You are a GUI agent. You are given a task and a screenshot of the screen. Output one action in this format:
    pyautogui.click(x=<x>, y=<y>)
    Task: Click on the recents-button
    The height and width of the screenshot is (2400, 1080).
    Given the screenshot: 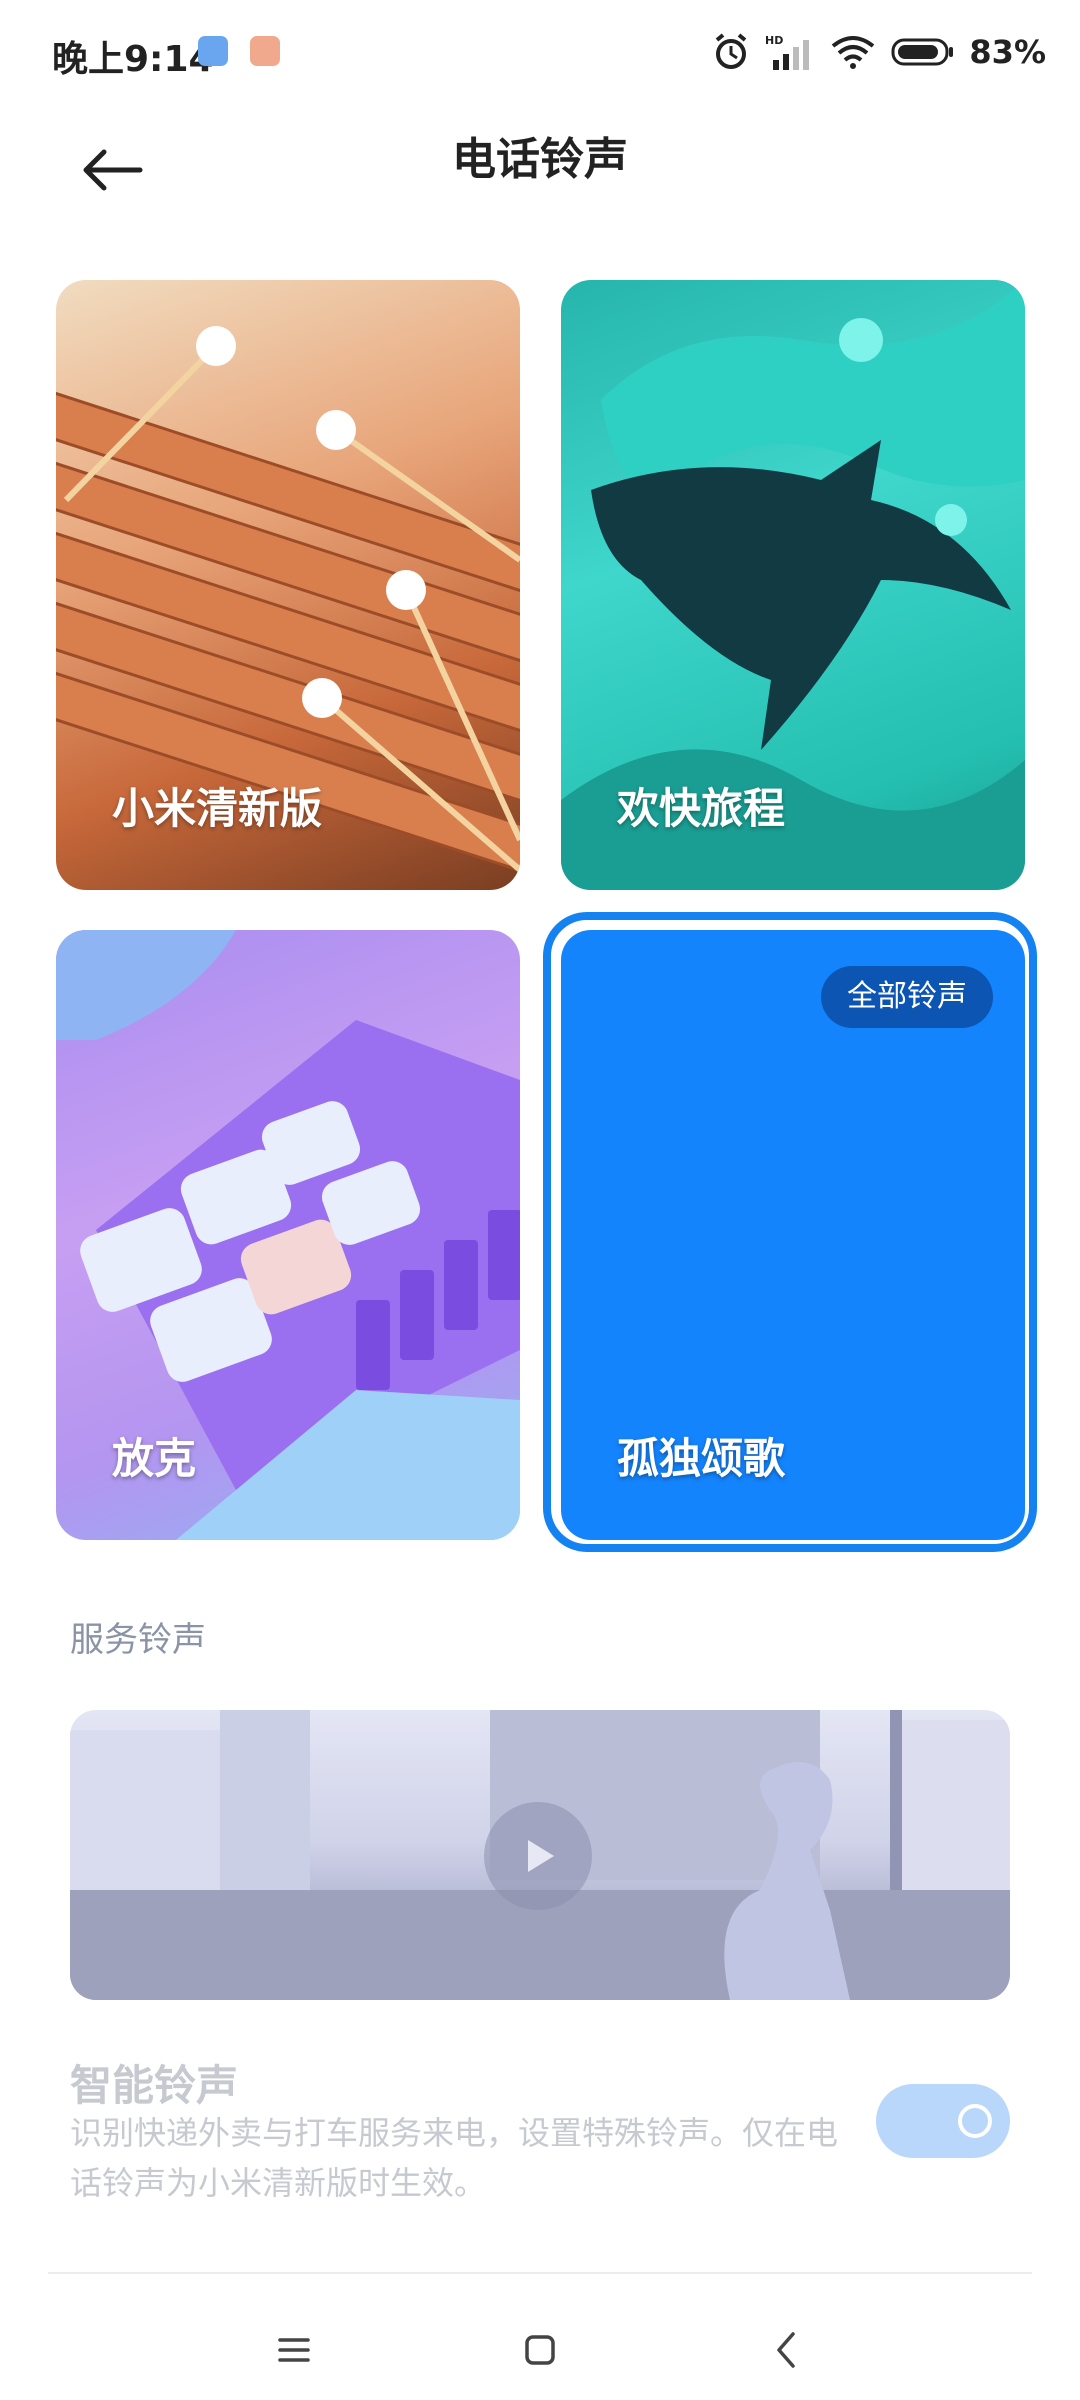 What is the action you would take?
    pyautogui.click(x=294, y=2350)
    